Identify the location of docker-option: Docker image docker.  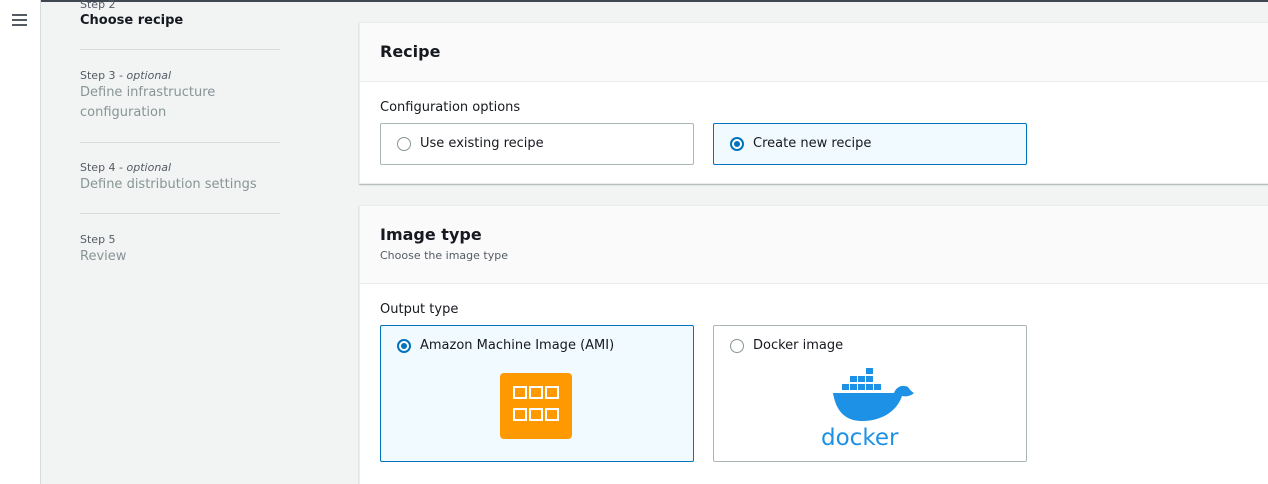
(870, 393).